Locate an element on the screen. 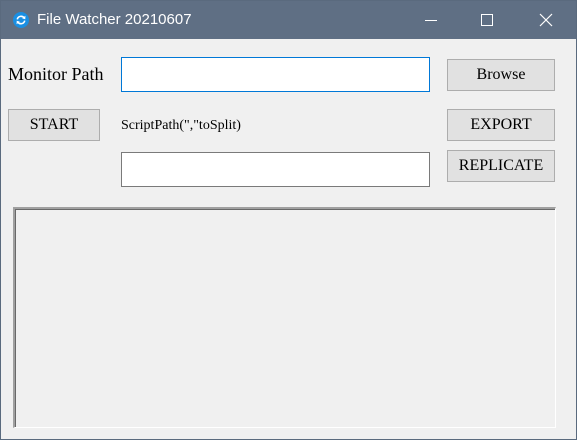 The image size is (577, 440). maximize-icon is located at coordinates (487, 20).